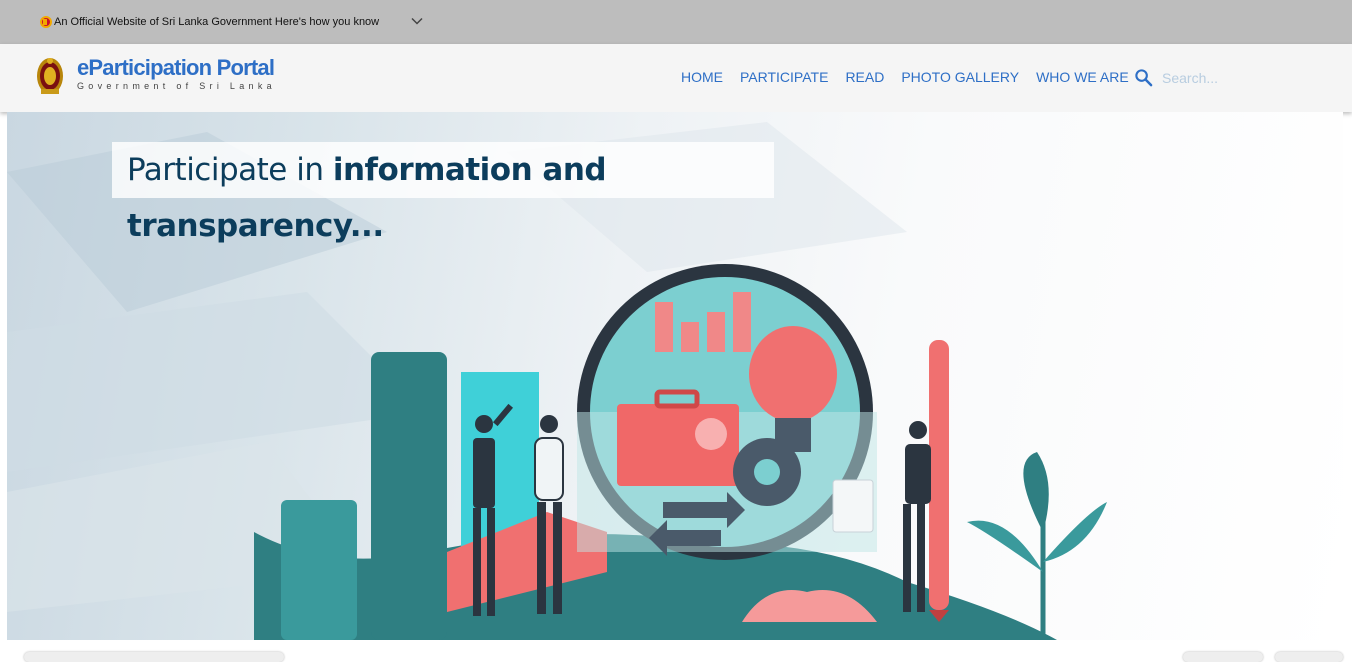 The image size is (1352, 662). What do you see at coordinates (176, 86) in the screenshot?
I see `site-subtitle: Government of Sri Lanka` at bounding box center [176, 86].